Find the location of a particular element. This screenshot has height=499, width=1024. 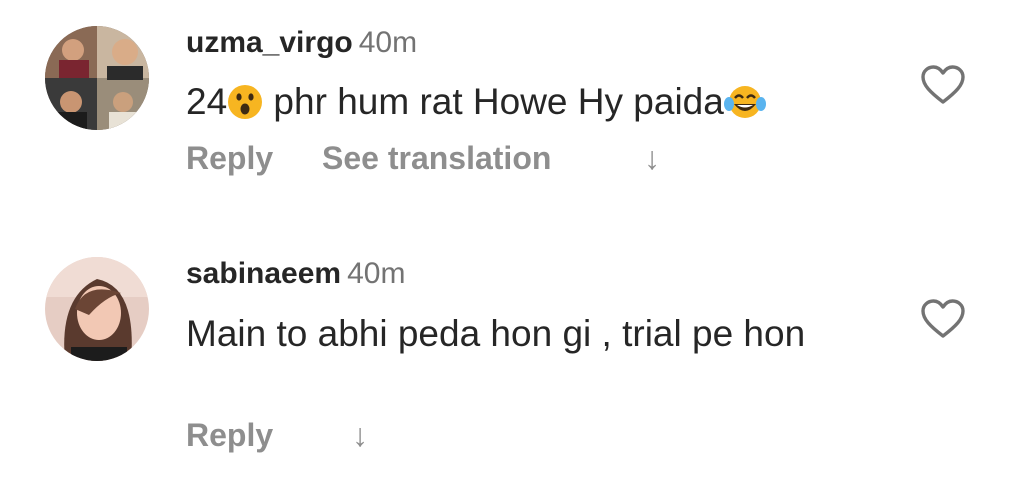

username-text: uzma_virgo is located at coordinates (269, 42).